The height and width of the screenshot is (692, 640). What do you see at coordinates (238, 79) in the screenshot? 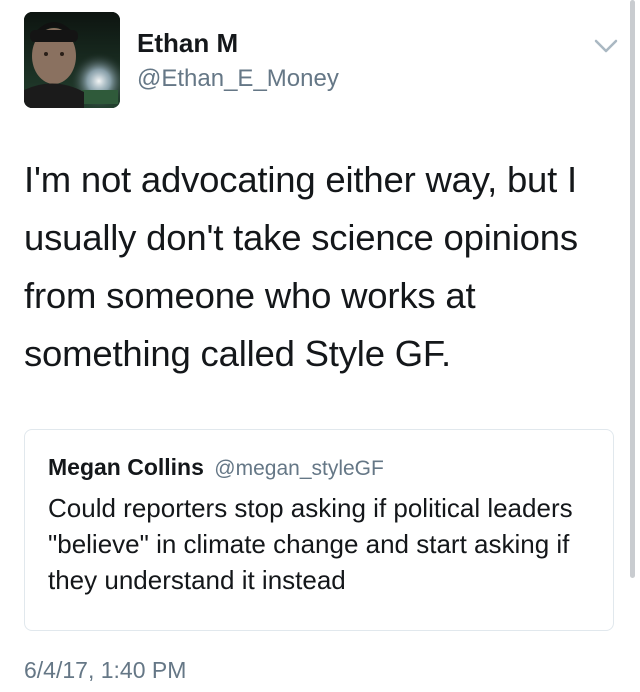
I see `author-handle: @Ethan_E_Money` at bounding box center [238, 79].